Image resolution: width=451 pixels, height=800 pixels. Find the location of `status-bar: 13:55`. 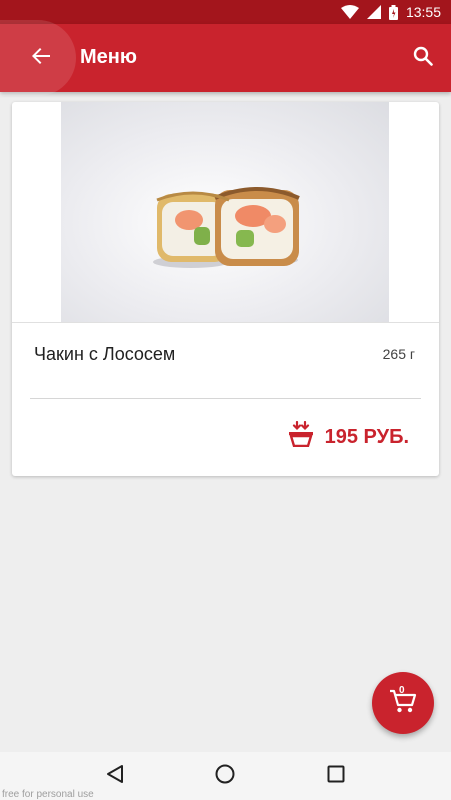

status-bar: 13:55 is located at coordinates (225, 12).